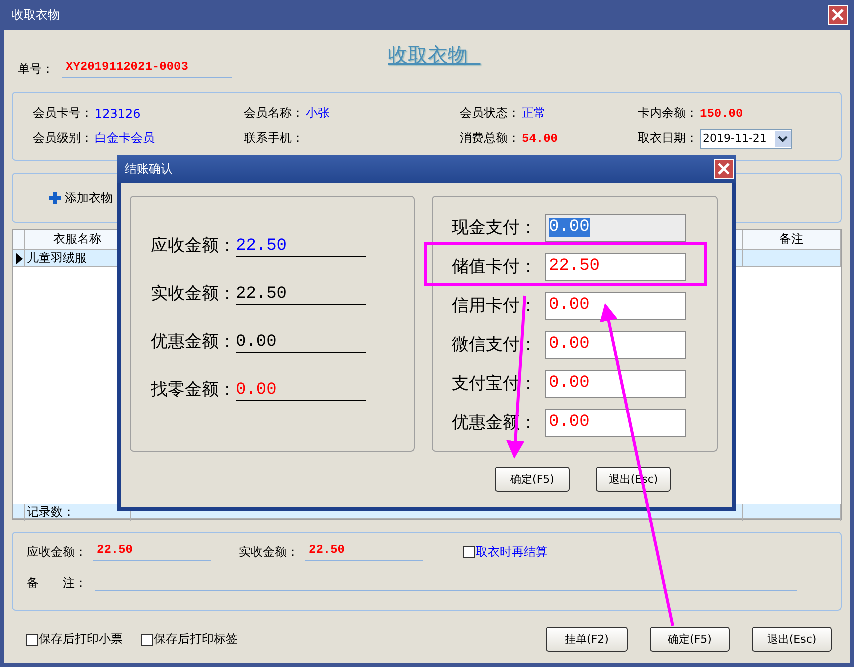 The width and height of the screenshot is (854, 667). What do you see at coordinates (57, 552) in the screenshot?
I see `total-label: 应收金额：` at bounding box center [57, 552].